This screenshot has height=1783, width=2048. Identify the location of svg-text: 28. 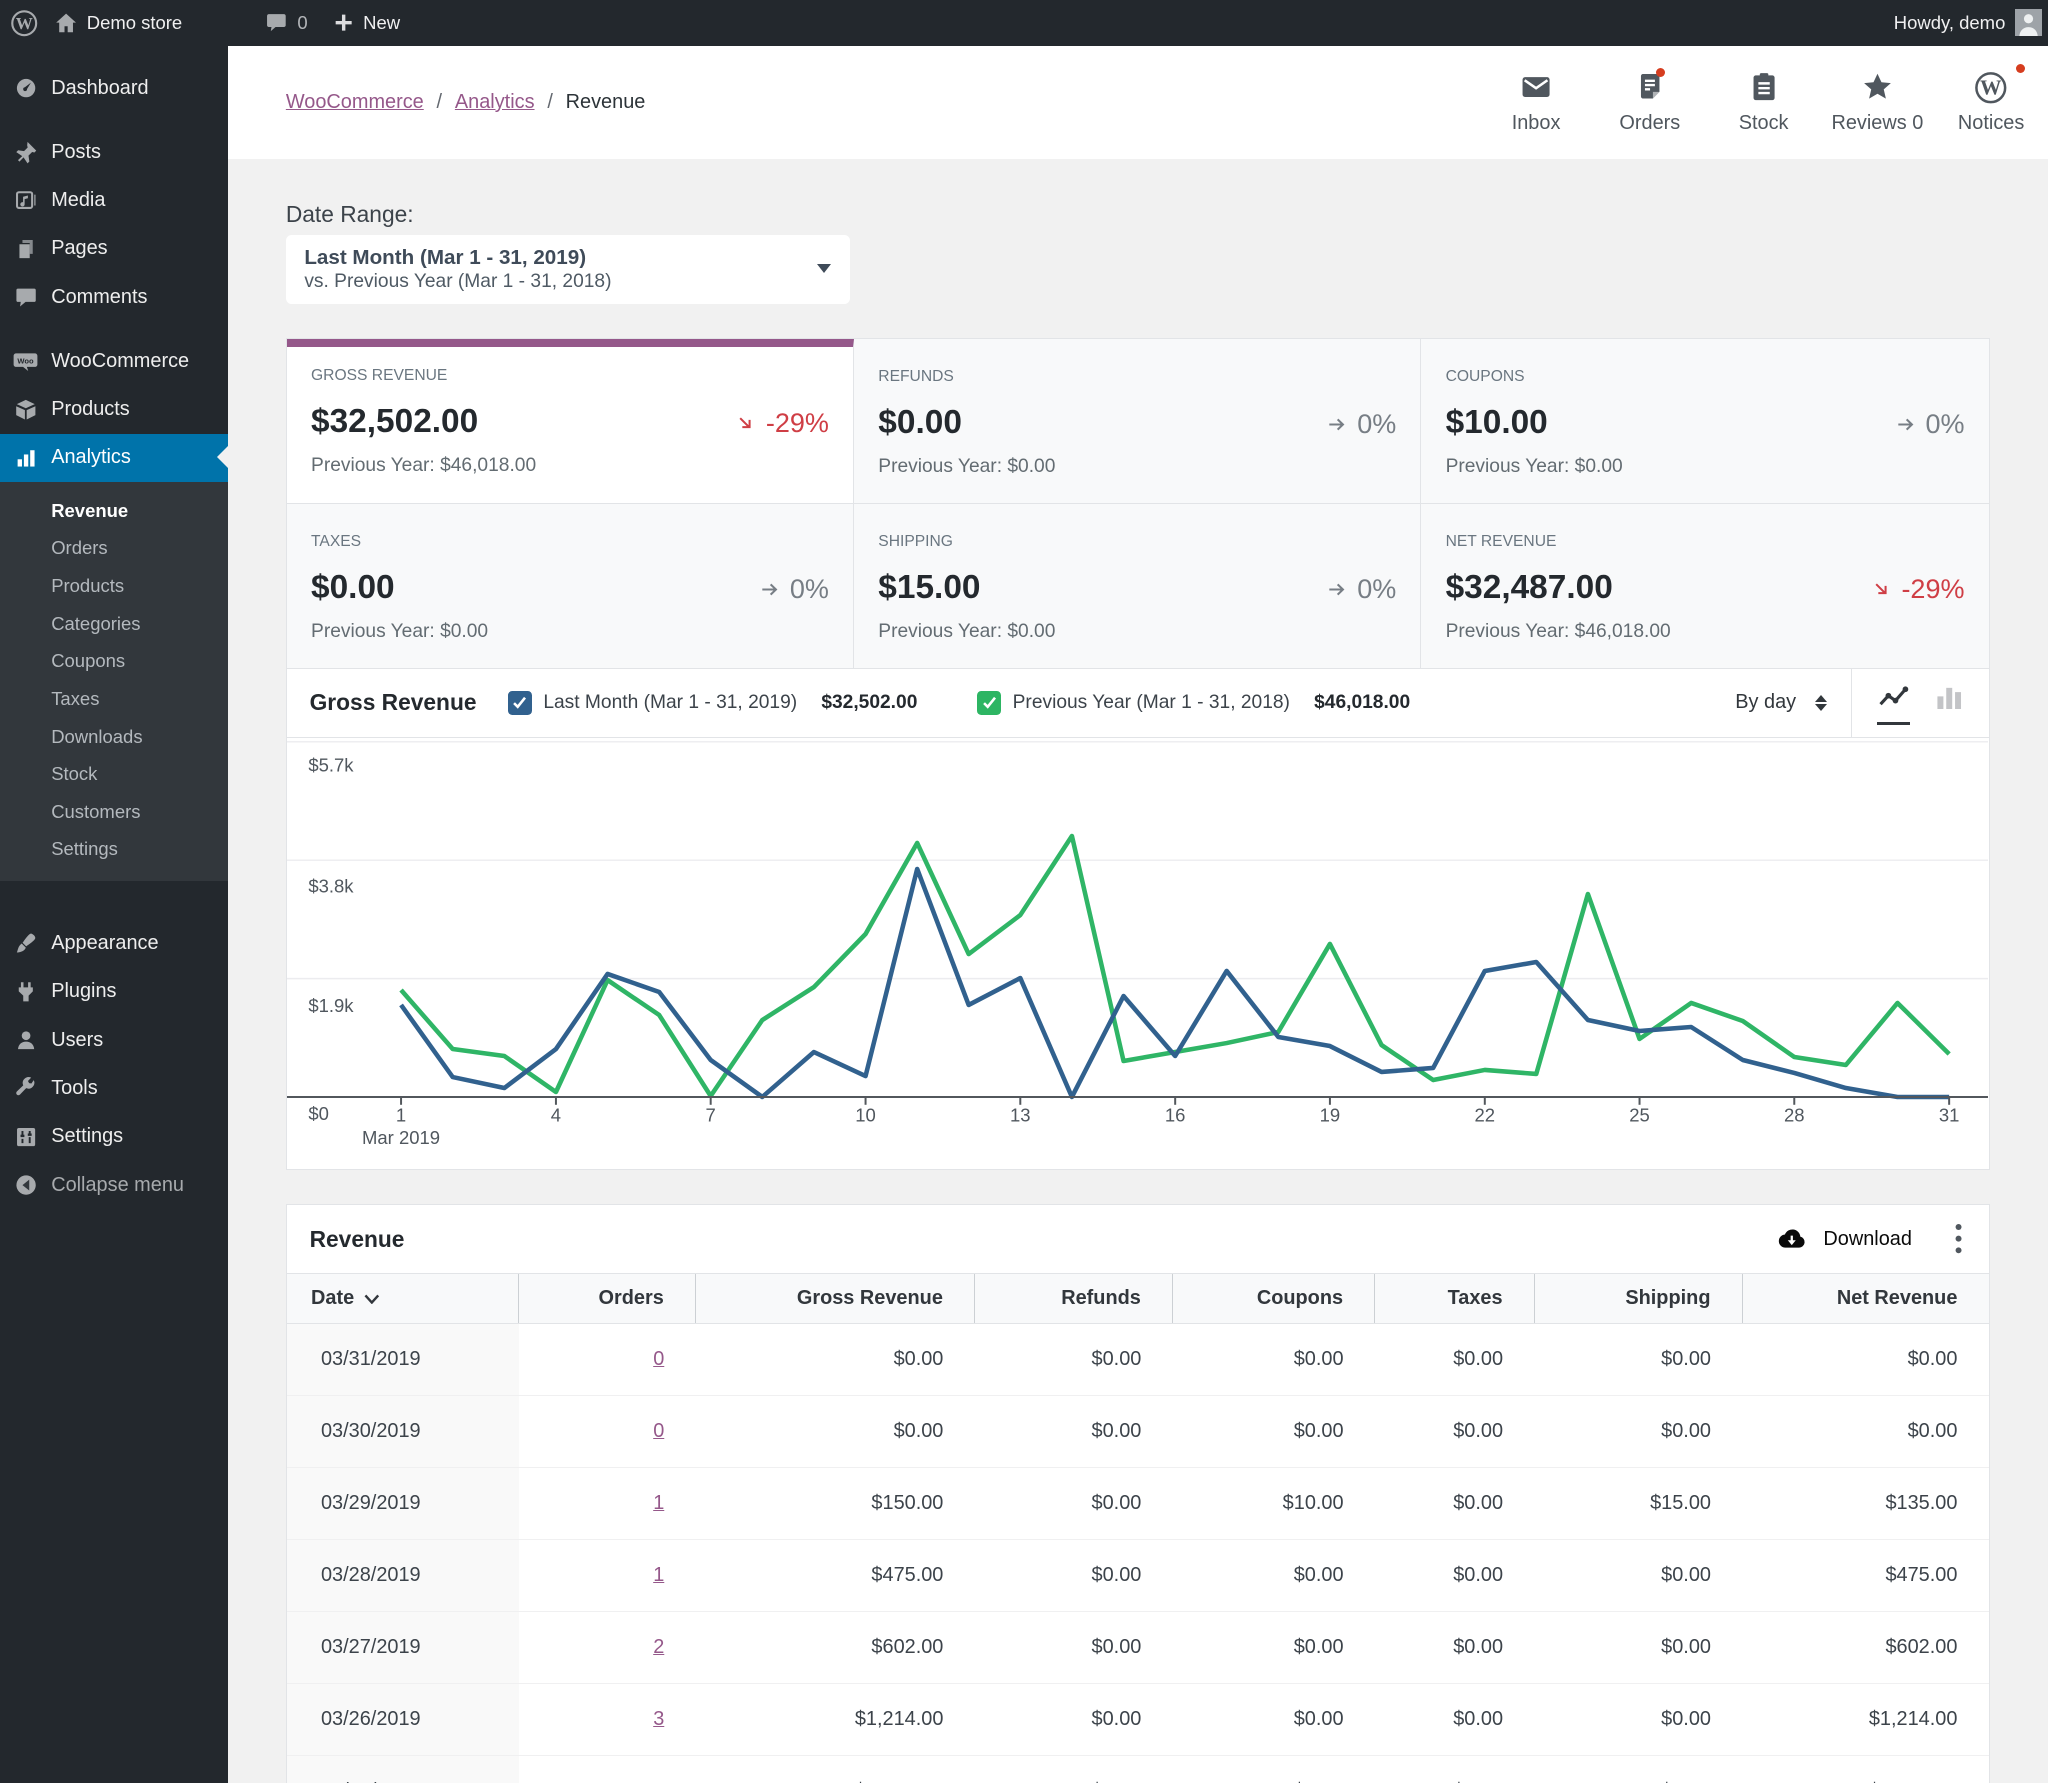
(1794, 1114).